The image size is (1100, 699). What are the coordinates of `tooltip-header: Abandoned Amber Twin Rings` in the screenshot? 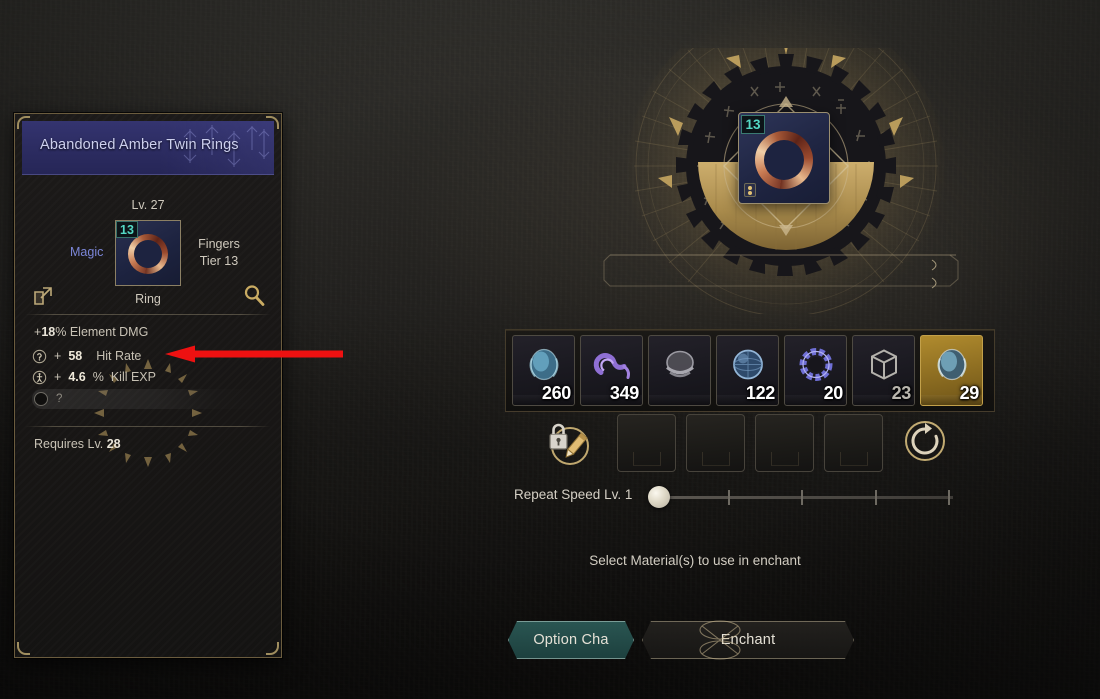 It's located at (148, 148).